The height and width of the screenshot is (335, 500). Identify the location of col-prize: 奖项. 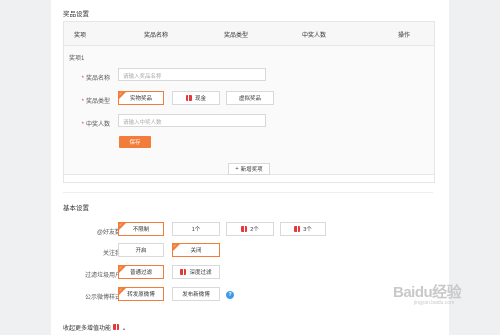
(80, 36).